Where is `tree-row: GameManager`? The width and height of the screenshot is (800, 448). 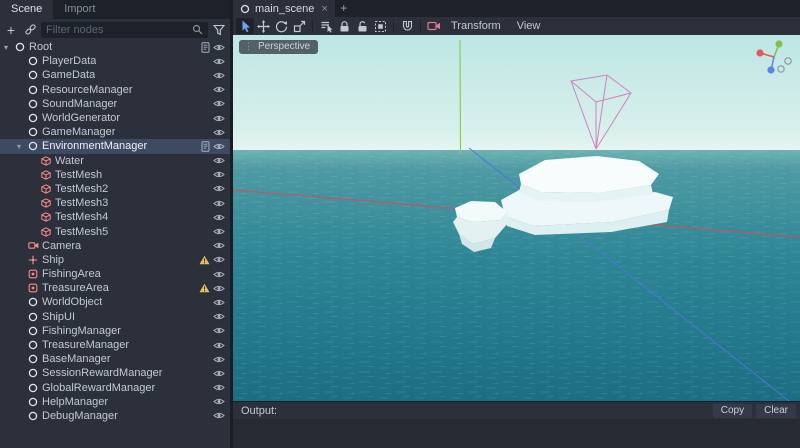
tree-row: GameManager is located at coordinates (115, 132).